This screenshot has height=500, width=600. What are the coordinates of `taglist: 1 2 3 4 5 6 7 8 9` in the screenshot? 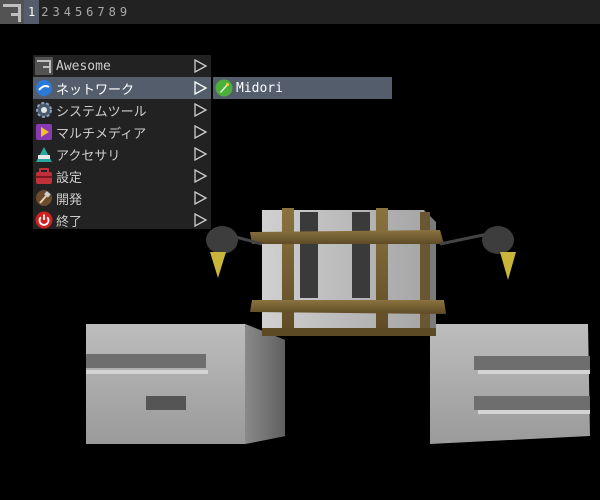 It's located at (76, 12).